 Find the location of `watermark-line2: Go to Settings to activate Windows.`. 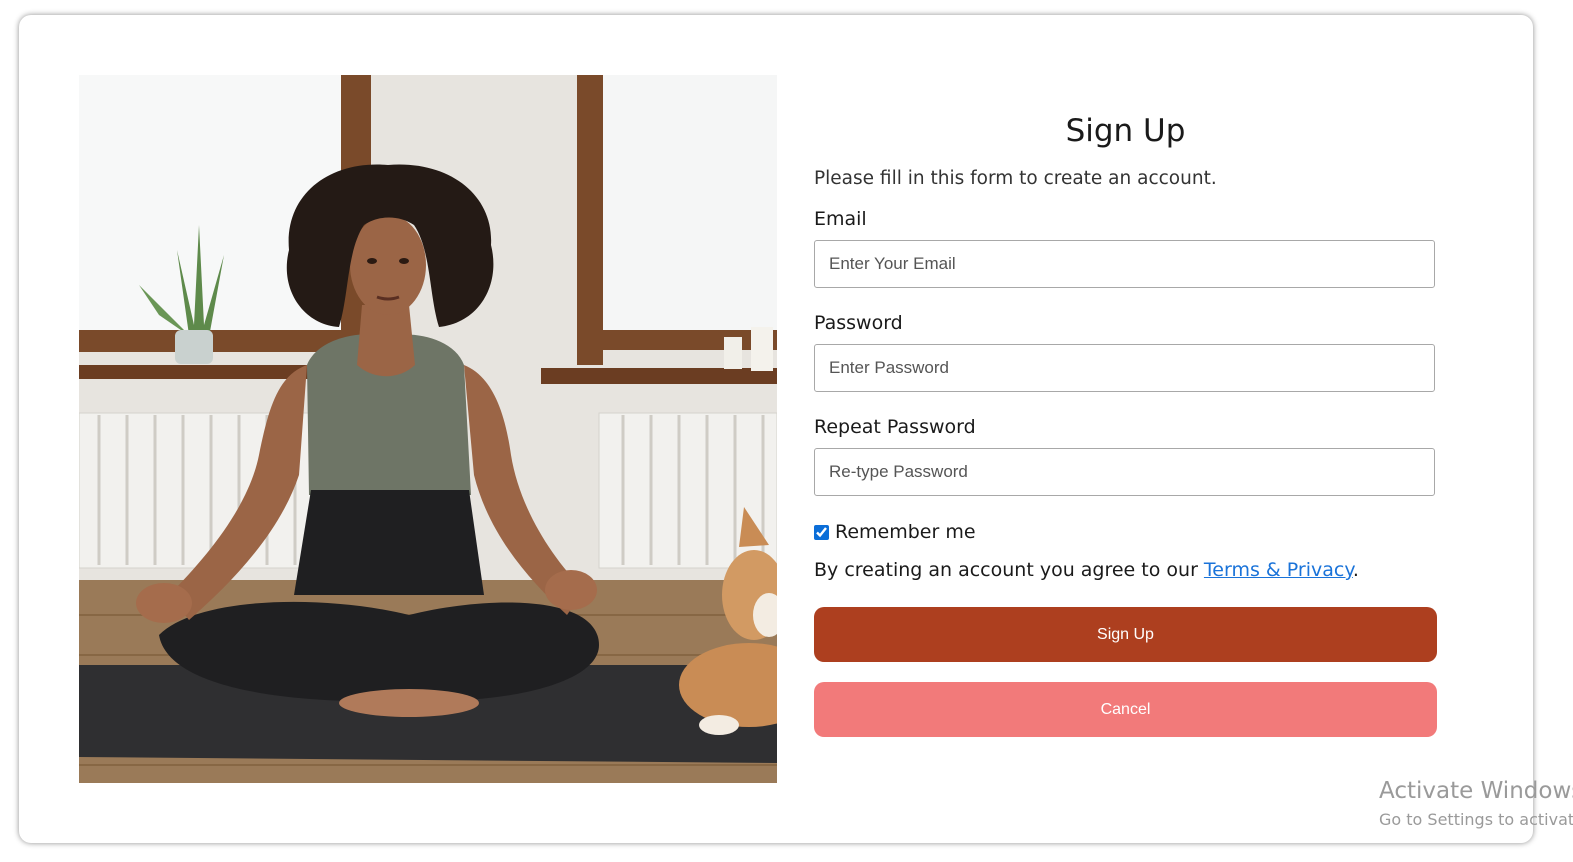

watermark-line2: Go to Settings to activate Windows. is located at coordinates (1476, 819).